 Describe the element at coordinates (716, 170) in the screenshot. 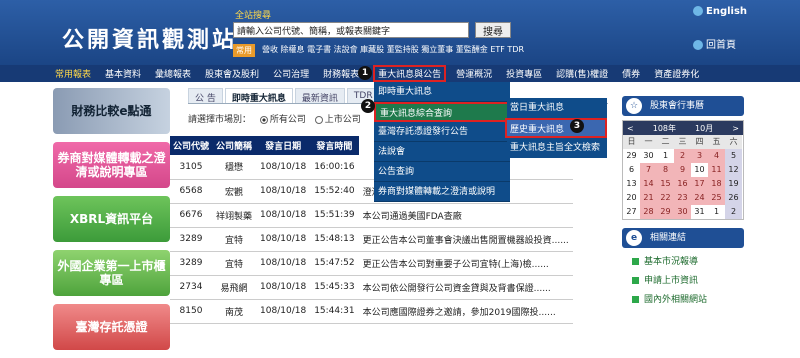

I see `calendar-day: 11` at that location.